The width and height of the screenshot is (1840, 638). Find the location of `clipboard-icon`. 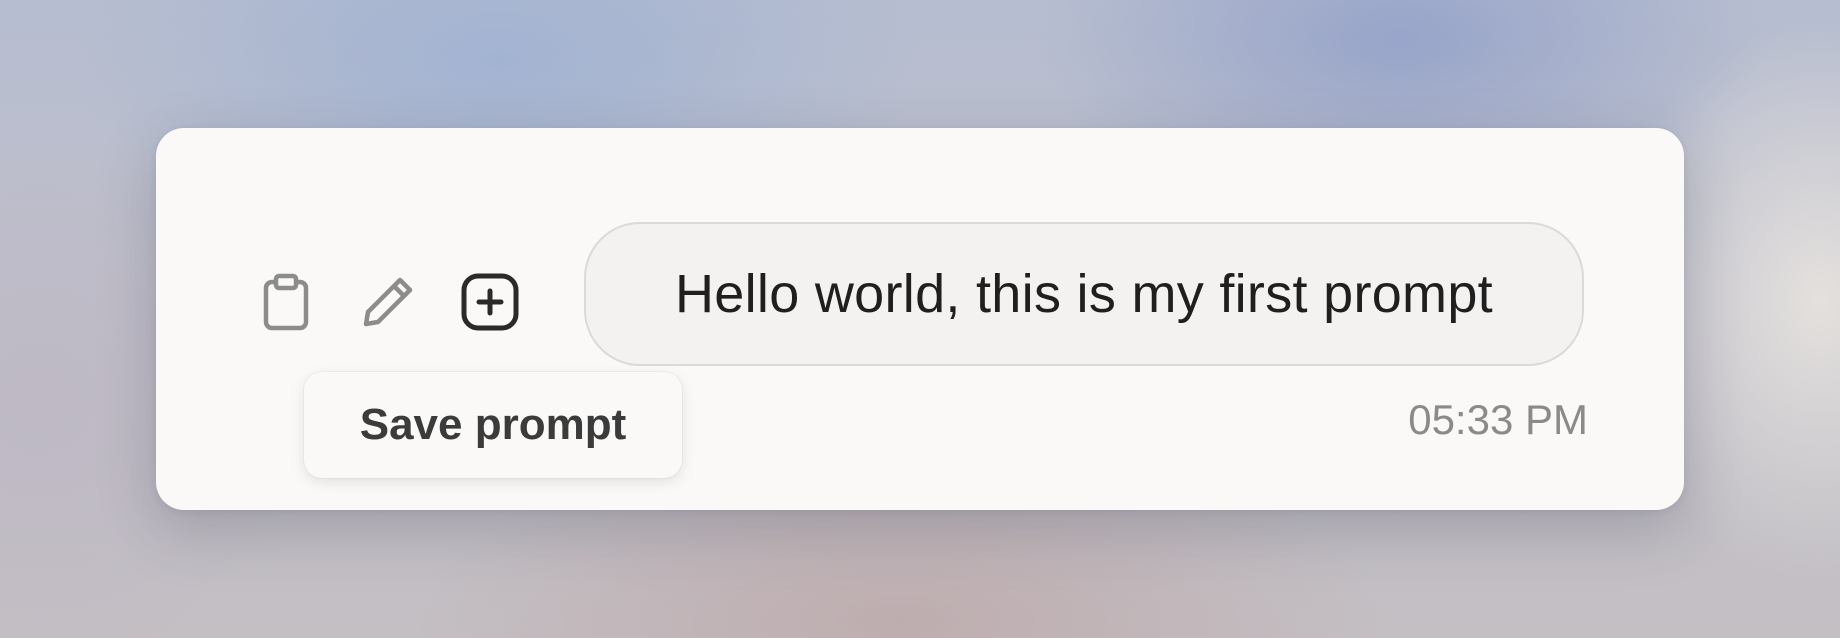

clipboard-icon is located at coordinates (286, 302).